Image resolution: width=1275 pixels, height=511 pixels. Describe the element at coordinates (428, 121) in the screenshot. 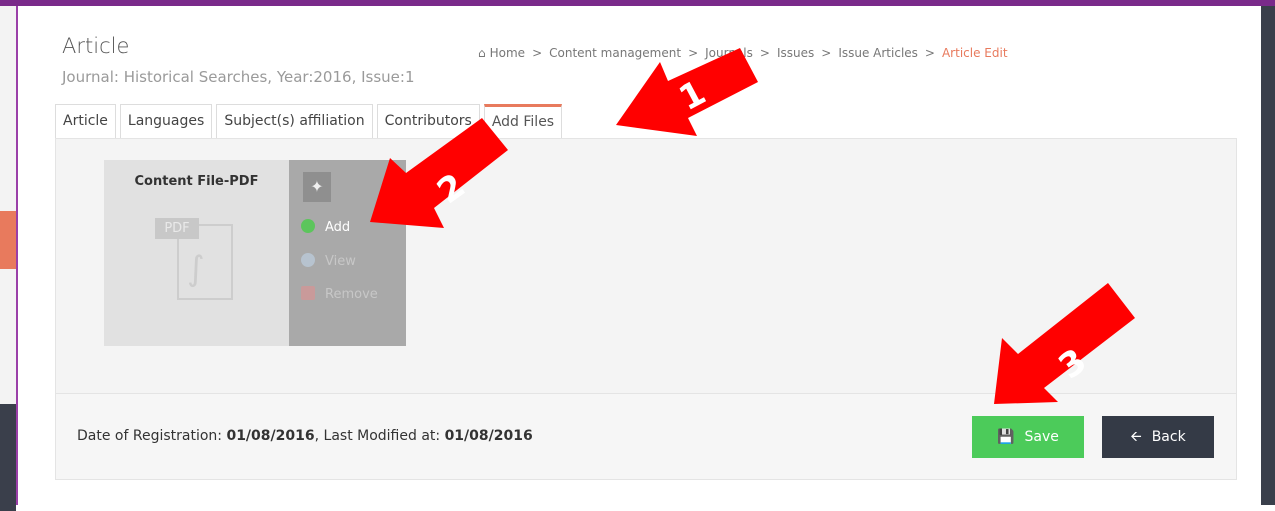

I see `tab-contributors: Contributors` at that location.